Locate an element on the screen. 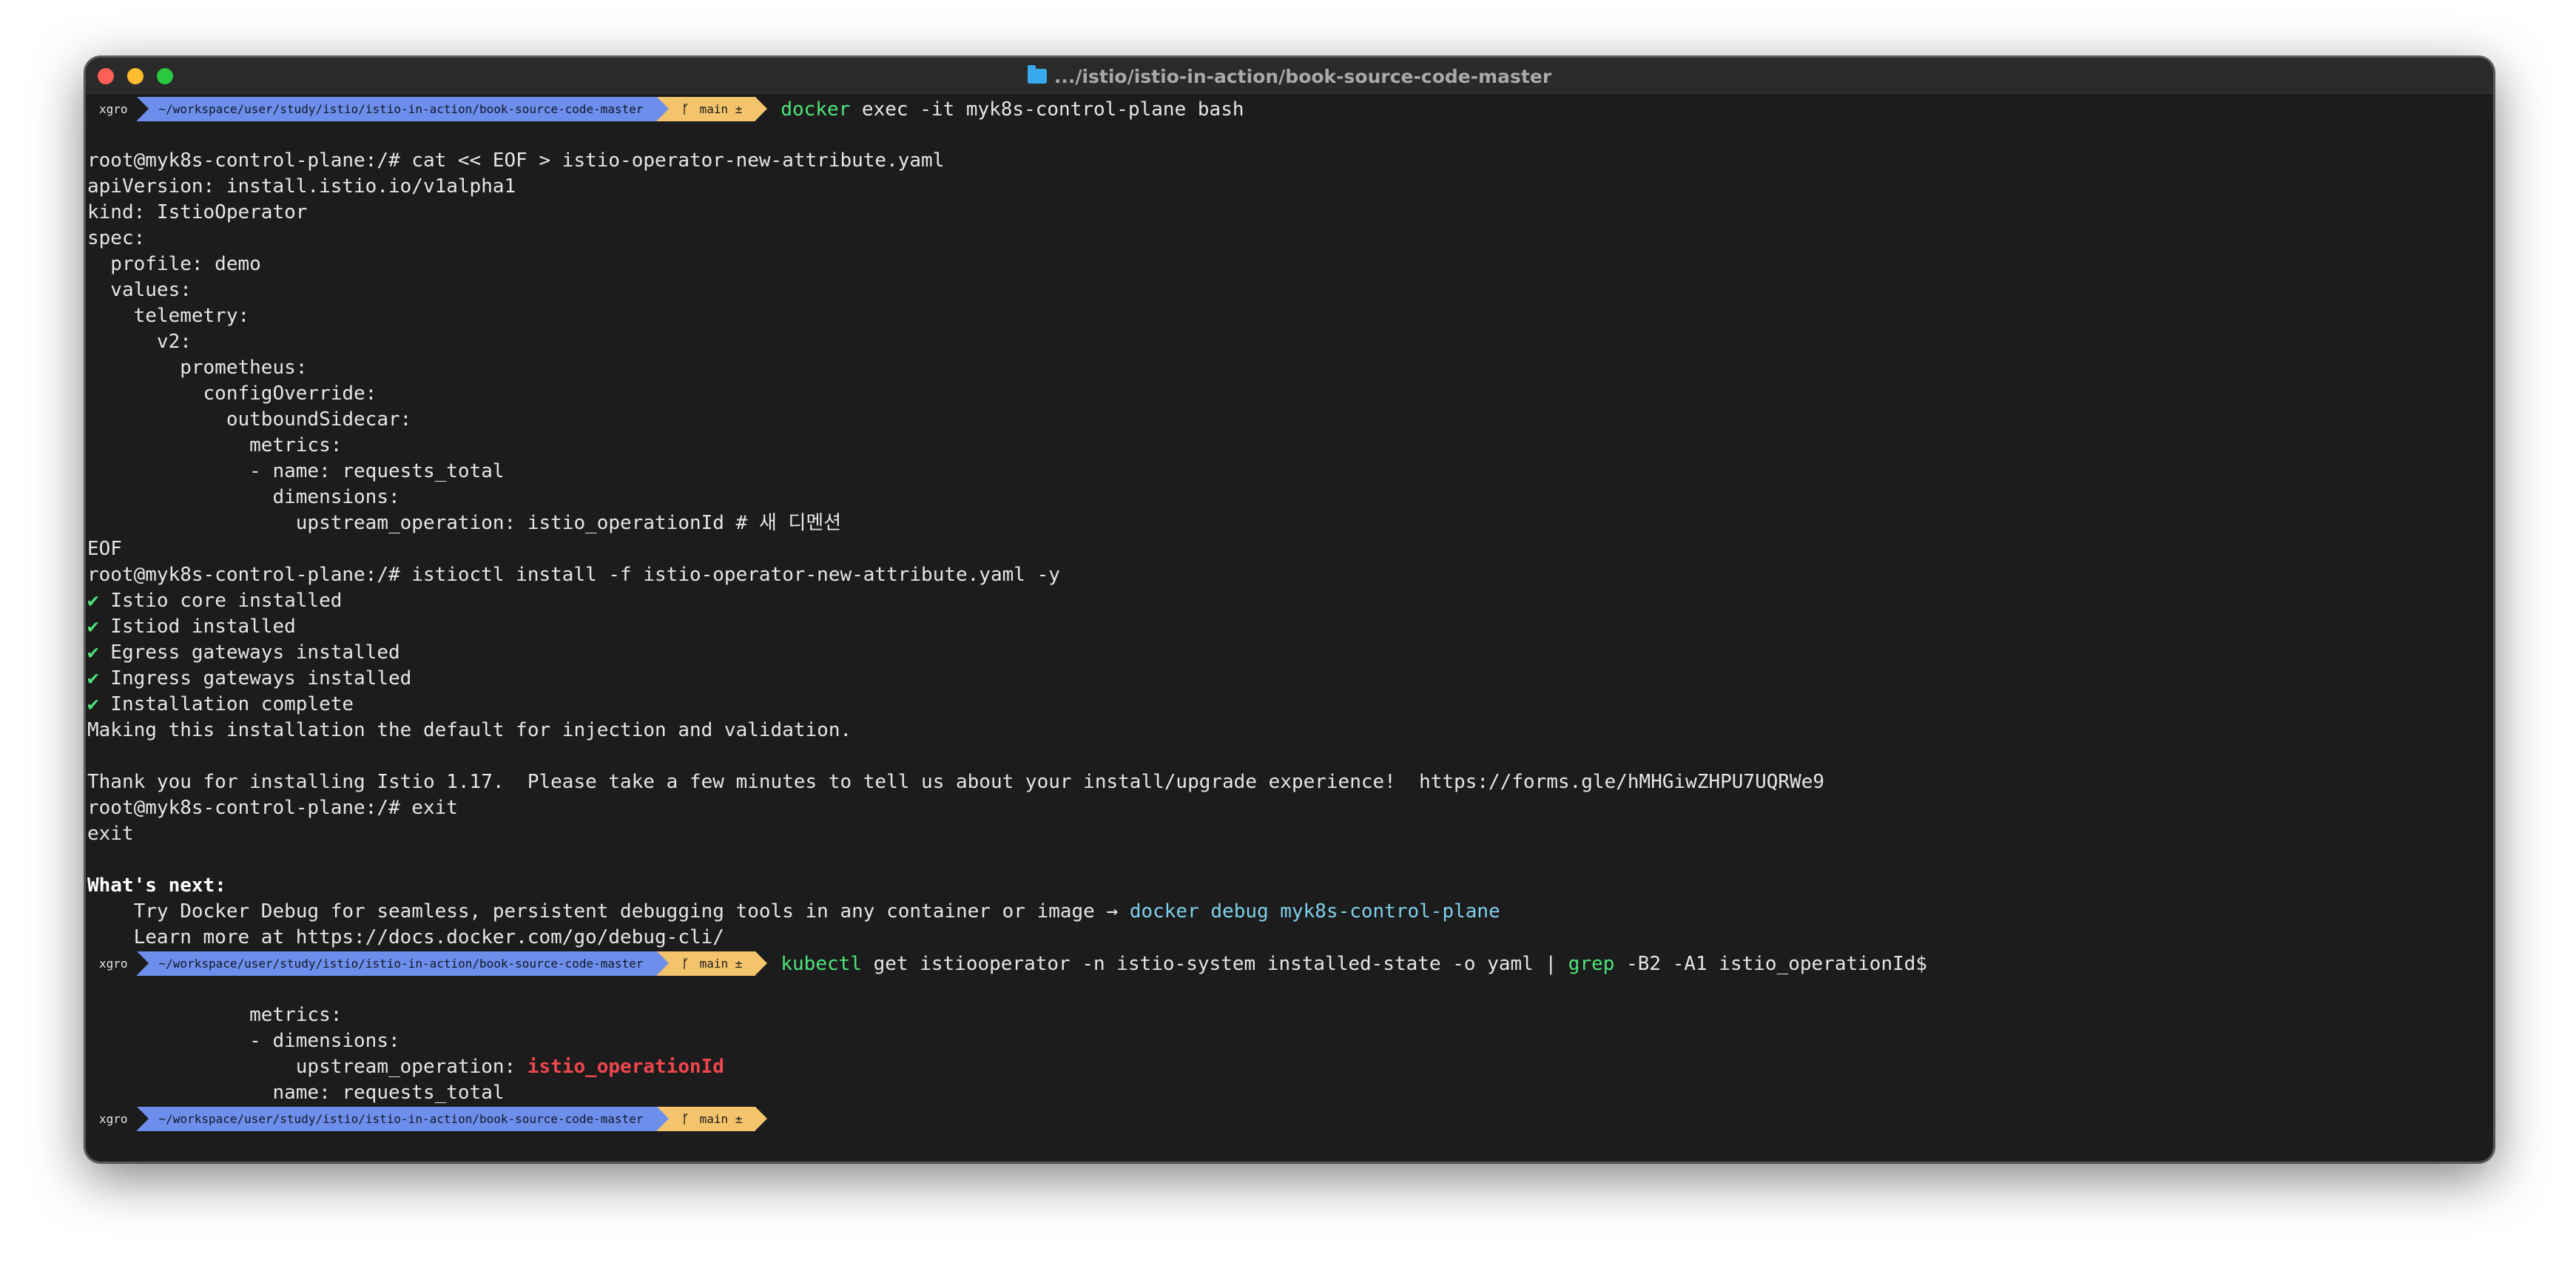 The height and width of the screenshot is (1271, 2576). output-line: ✔ Istio core installed is located at coordinates (1290, 601).